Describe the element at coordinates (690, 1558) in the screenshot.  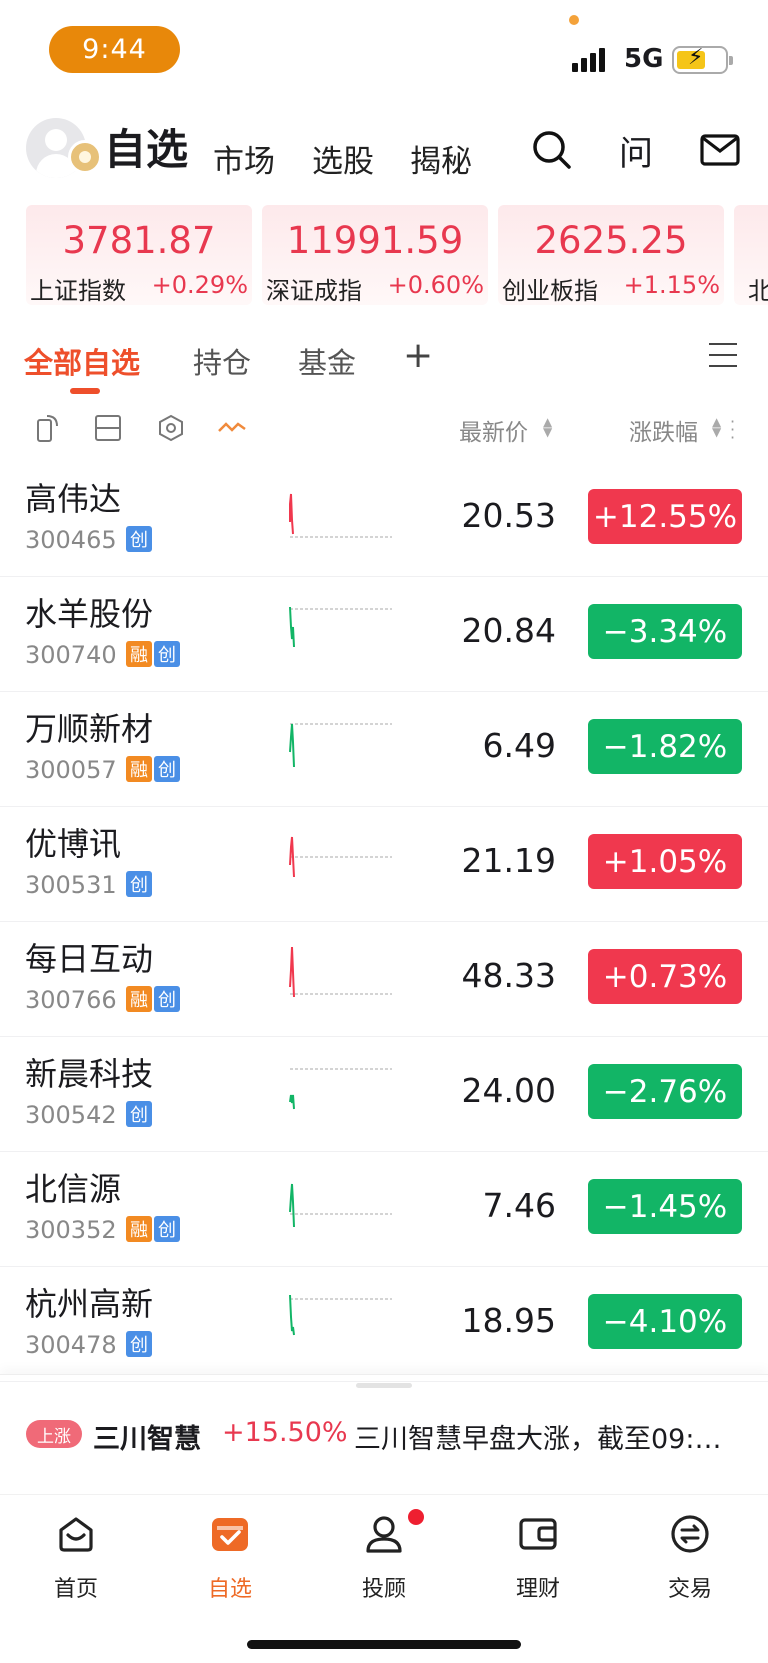
I see `nav-trade: 交易` at that location.